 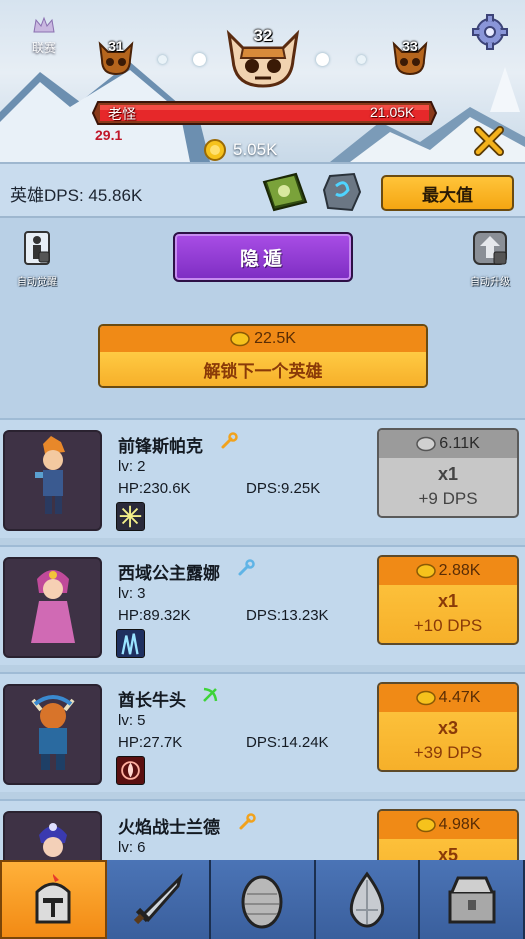 I want to click on stage-current-skull: 32, so click(x=263, y=58).